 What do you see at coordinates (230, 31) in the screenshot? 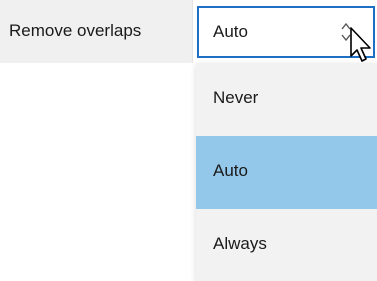
I see `combo-selected-value: Auto` at bounding box center [230, 31].